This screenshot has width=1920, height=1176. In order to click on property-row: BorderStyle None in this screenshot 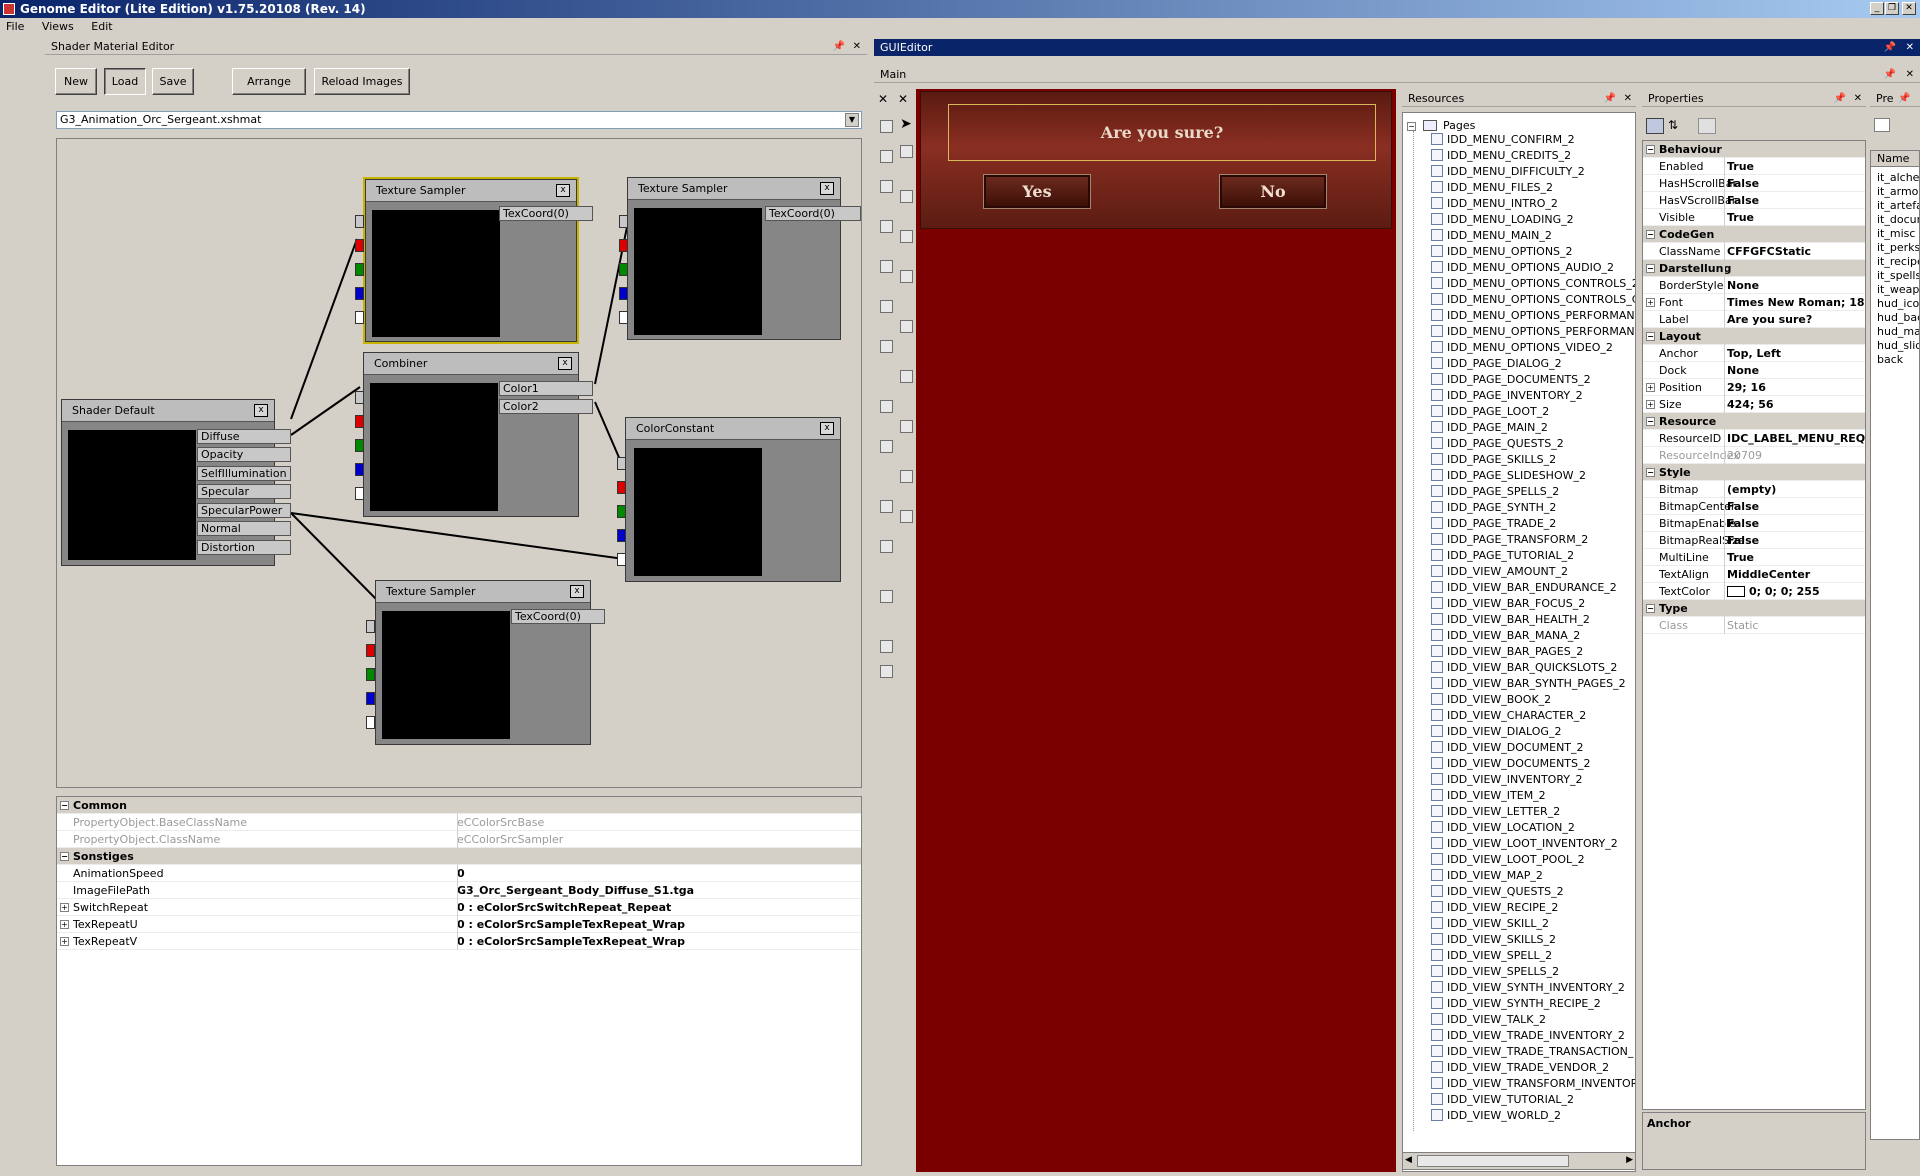, I will do `click(1754, 285)`.